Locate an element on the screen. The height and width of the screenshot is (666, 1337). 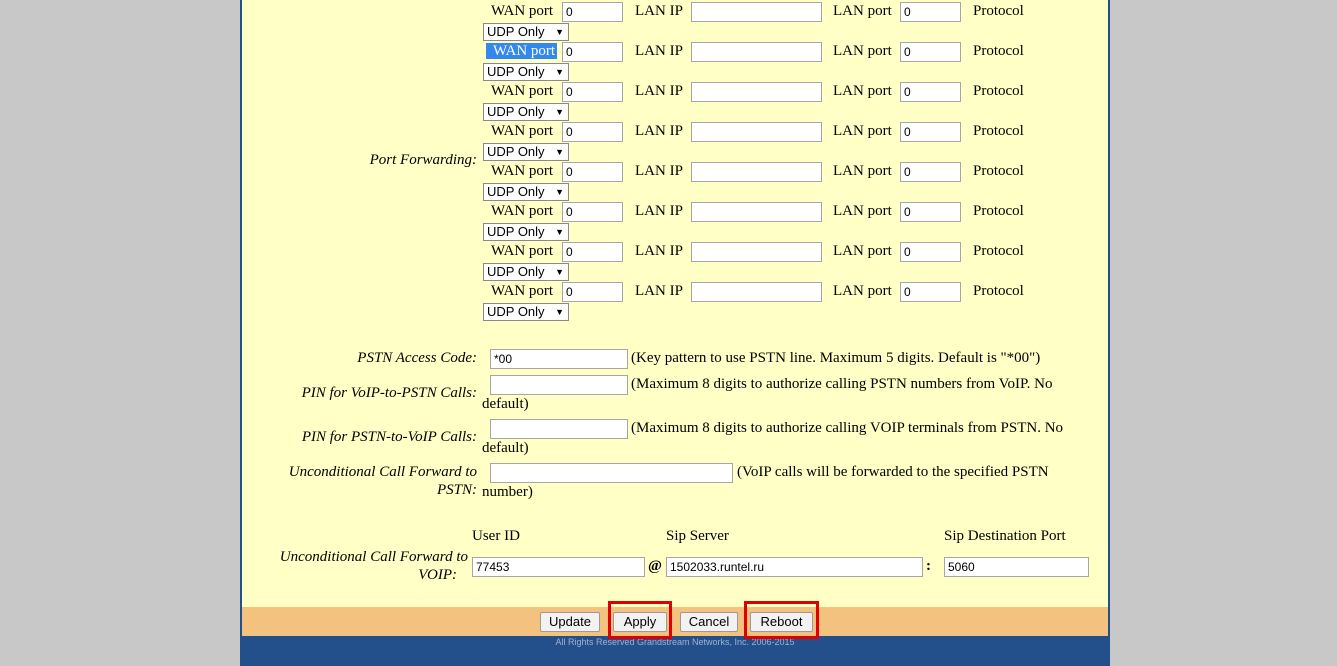
forward-sip-port-input is located at coordinates (1016, 567).